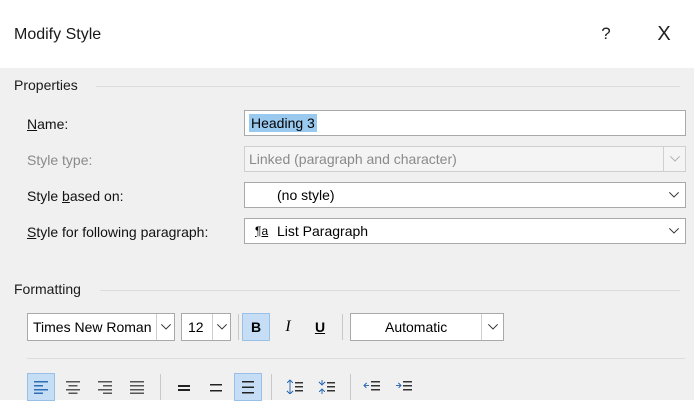  I want to click on style-type-select: Linked (paragraph and character), so click(465, 159).